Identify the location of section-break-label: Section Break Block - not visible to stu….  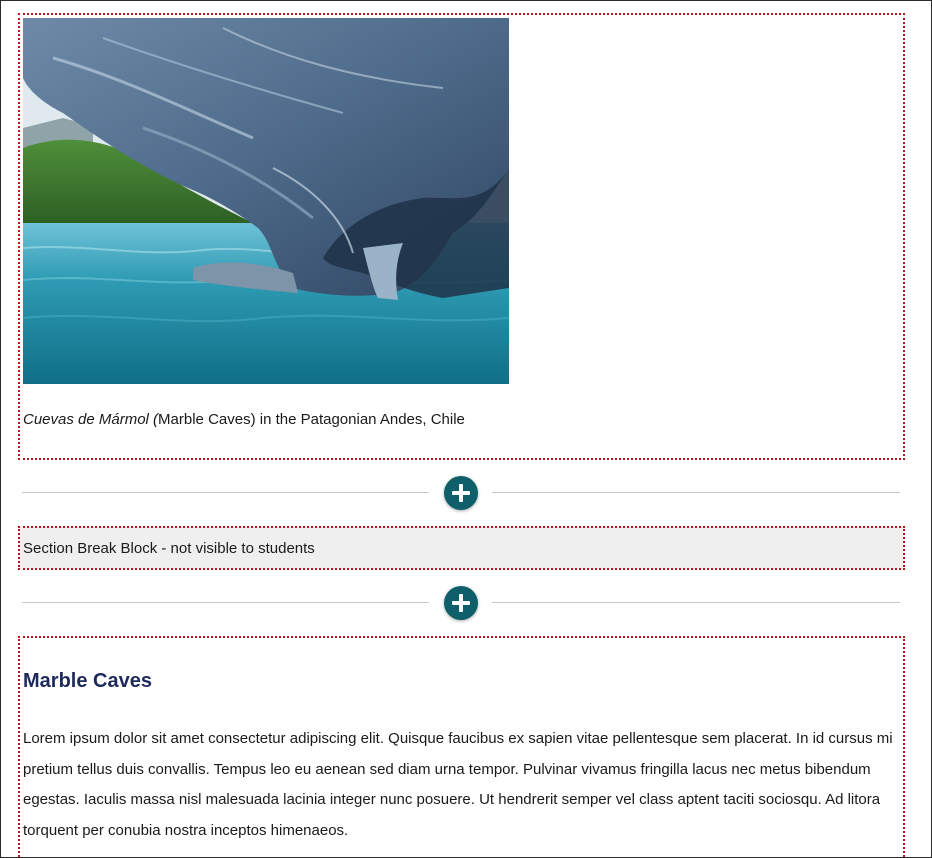
(169, 548).